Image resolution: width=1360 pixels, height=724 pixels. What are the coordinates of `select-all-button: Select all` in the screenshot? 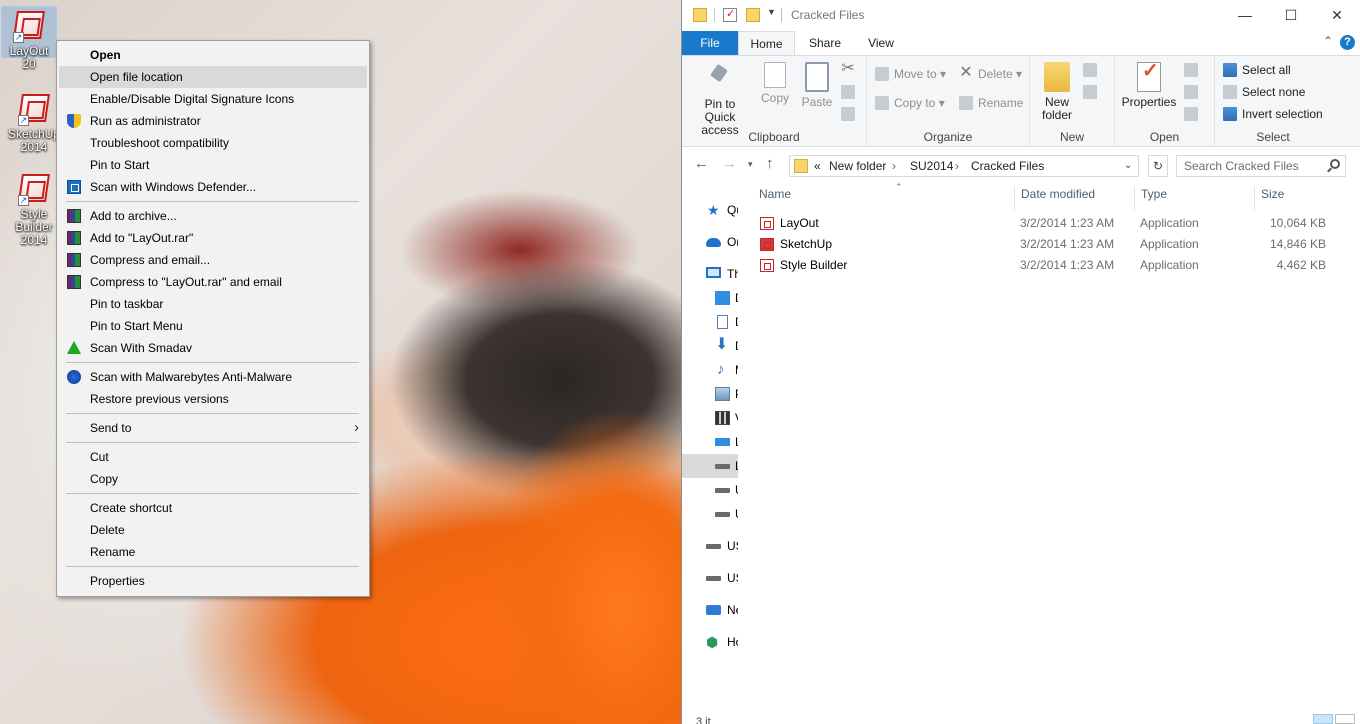 It's located at (1256, 70).